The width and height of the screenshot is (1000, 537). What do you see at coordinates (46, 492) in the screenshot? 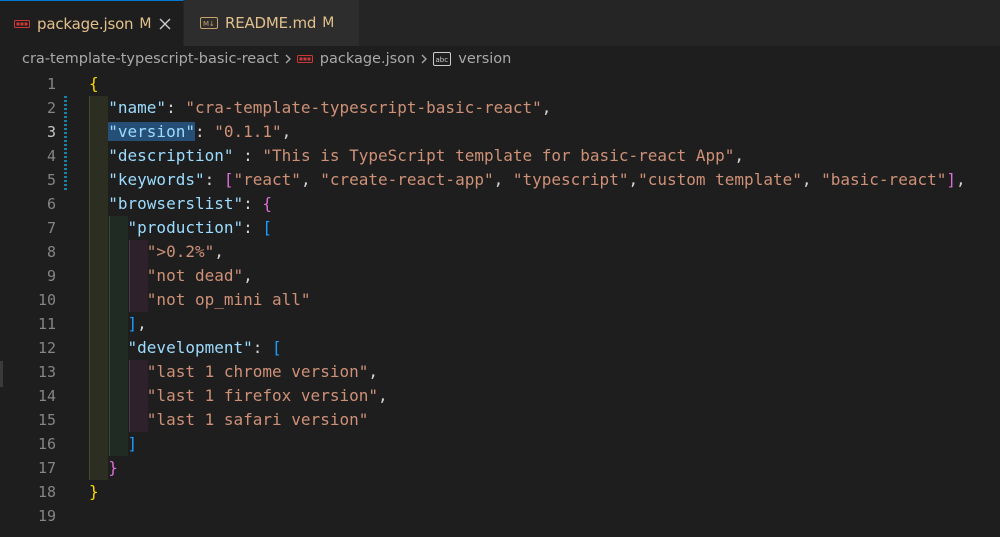
I see `line-number: 18` at bounding box center [46, 492].